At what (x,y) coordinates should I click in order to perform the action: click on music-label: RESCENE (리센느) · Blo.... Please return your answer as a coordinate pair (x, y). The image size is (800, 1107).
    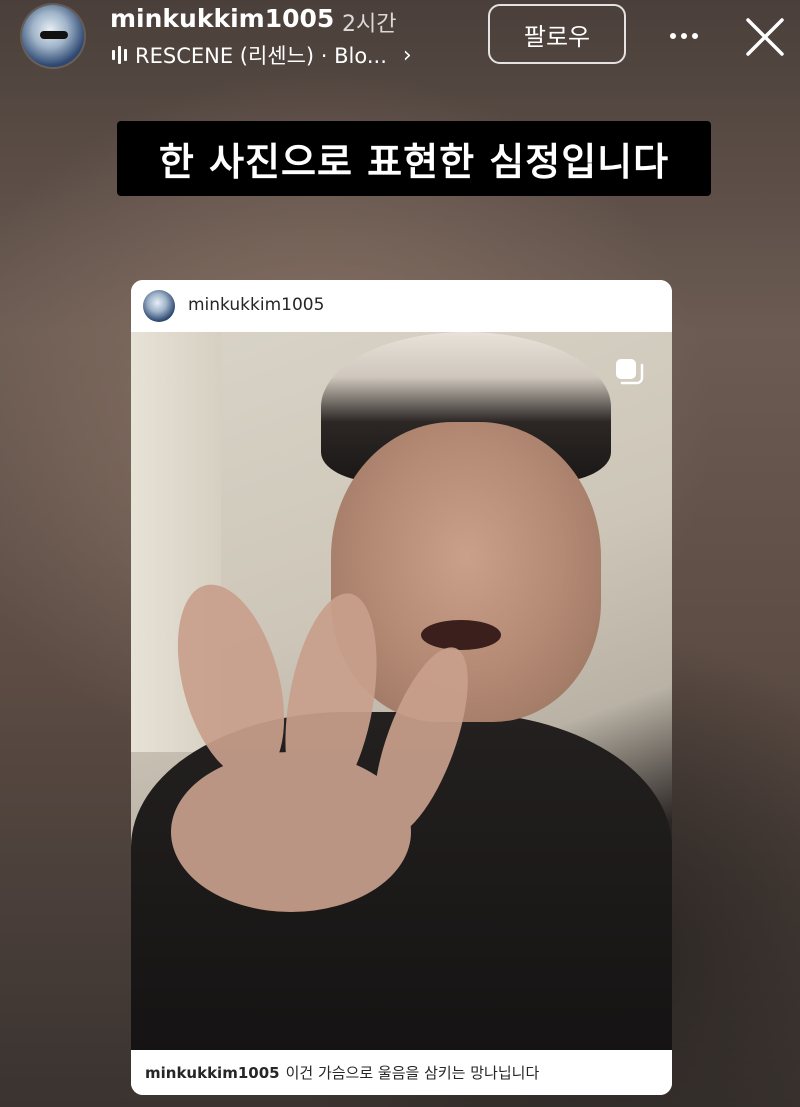
    Looking at the image, I should click on (261, 56).